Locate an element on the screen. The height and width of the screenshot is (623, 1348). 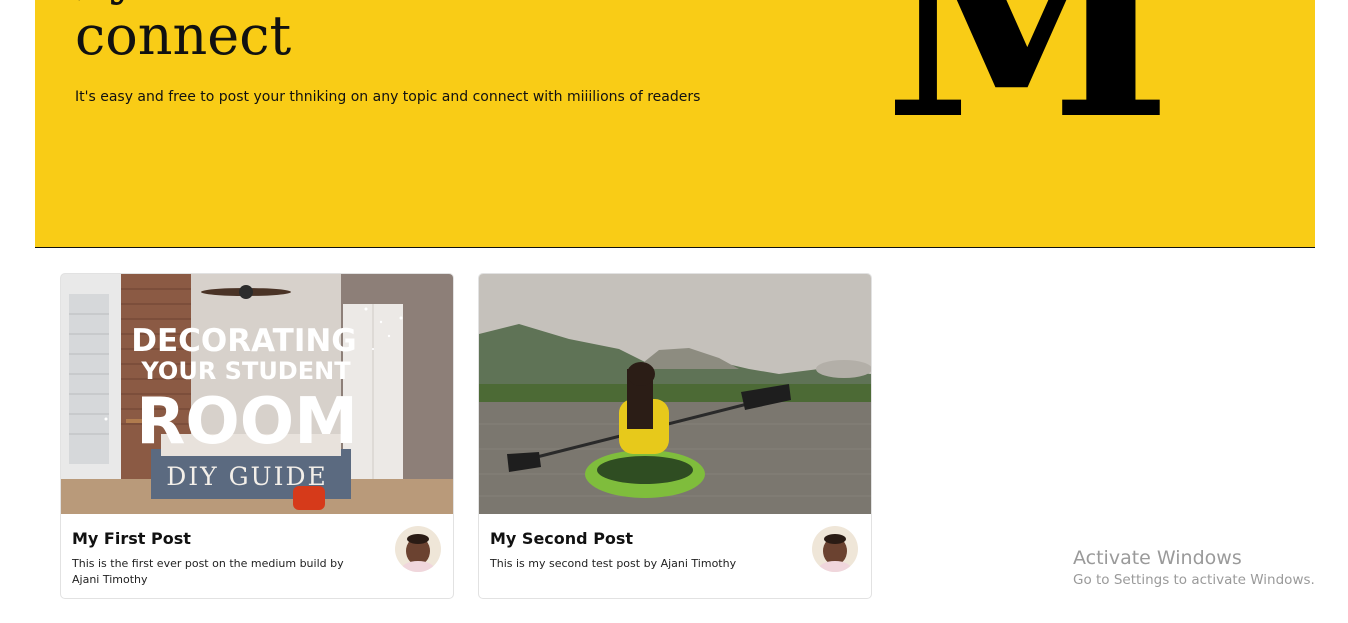
post-title: My First Post is located at coordinates (131, 538).